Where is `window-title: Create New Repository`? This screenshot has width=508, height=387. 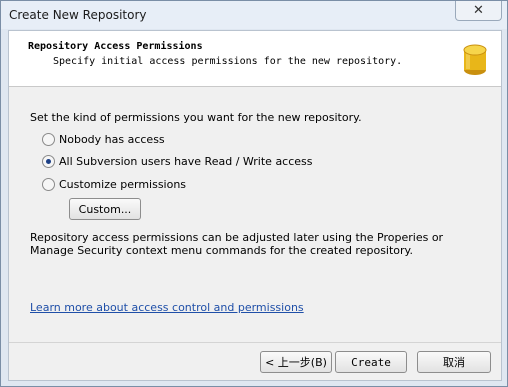
window-title: Create New Repository is located at coordinates (78, 15).